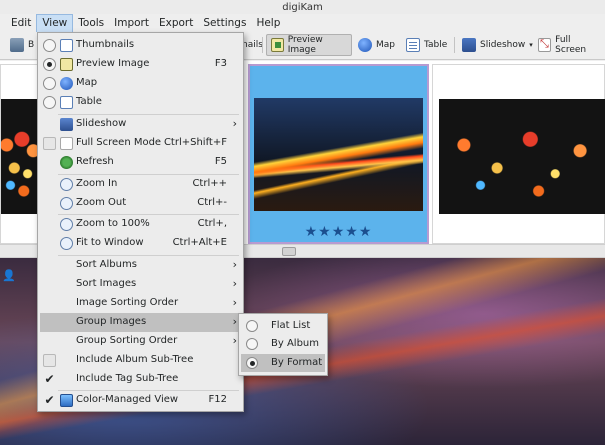 The height and width of the screenshot is (445, 605). I want to click on menu-item-label: Group Sorting Order, so click(127, 340).